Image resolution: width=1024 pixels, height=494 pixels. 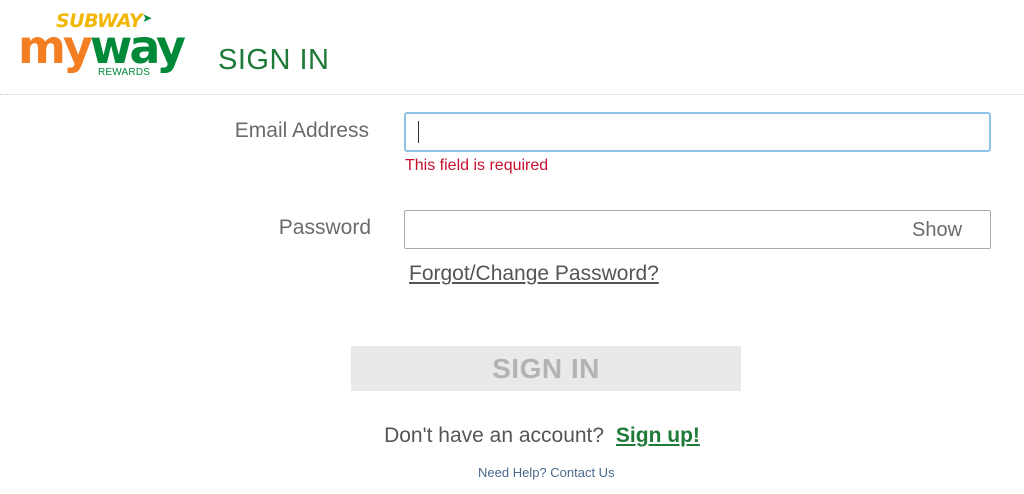 I want to click on password-label: Password, so click(x=324, y=227).